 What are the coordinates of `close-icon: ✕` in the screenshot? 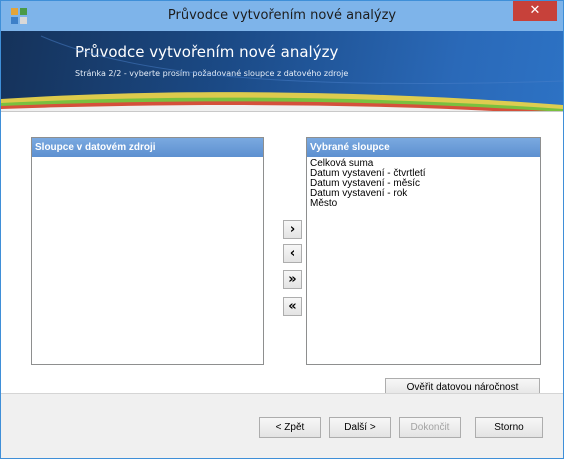 It's located at (535, 10).